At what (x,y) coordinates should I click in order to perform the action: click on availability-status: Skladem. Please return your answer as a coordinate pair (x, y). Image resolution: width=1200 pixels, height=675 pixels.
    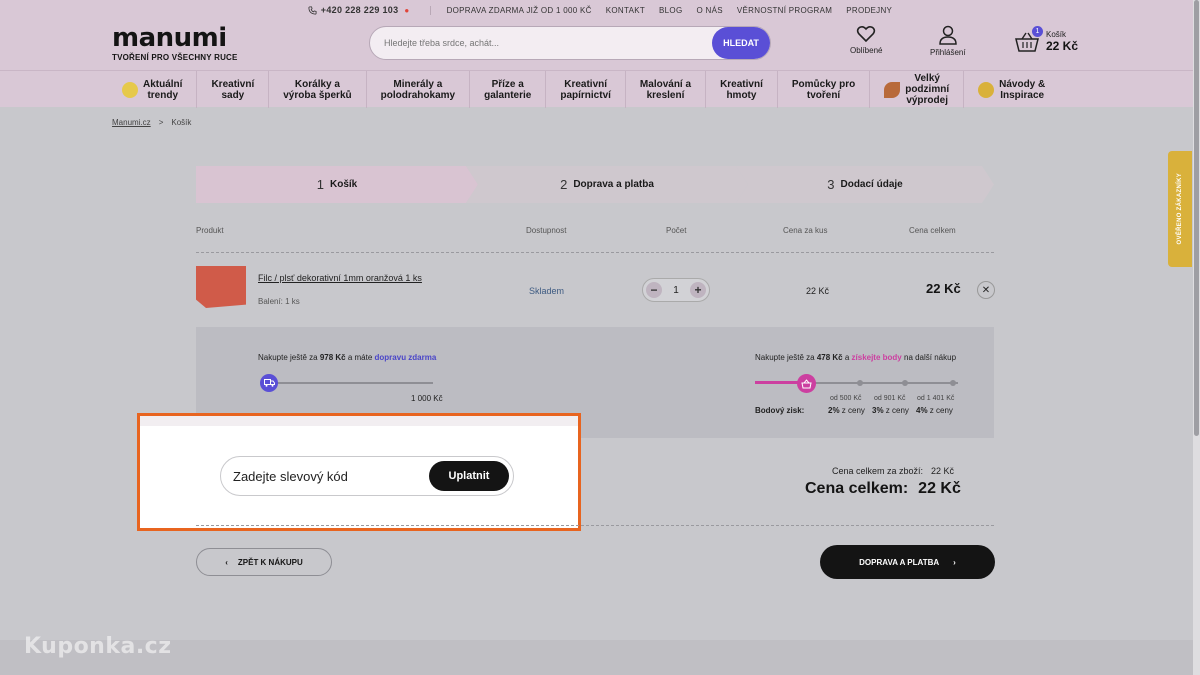
    Looking at the image, I should click on (547, 291).